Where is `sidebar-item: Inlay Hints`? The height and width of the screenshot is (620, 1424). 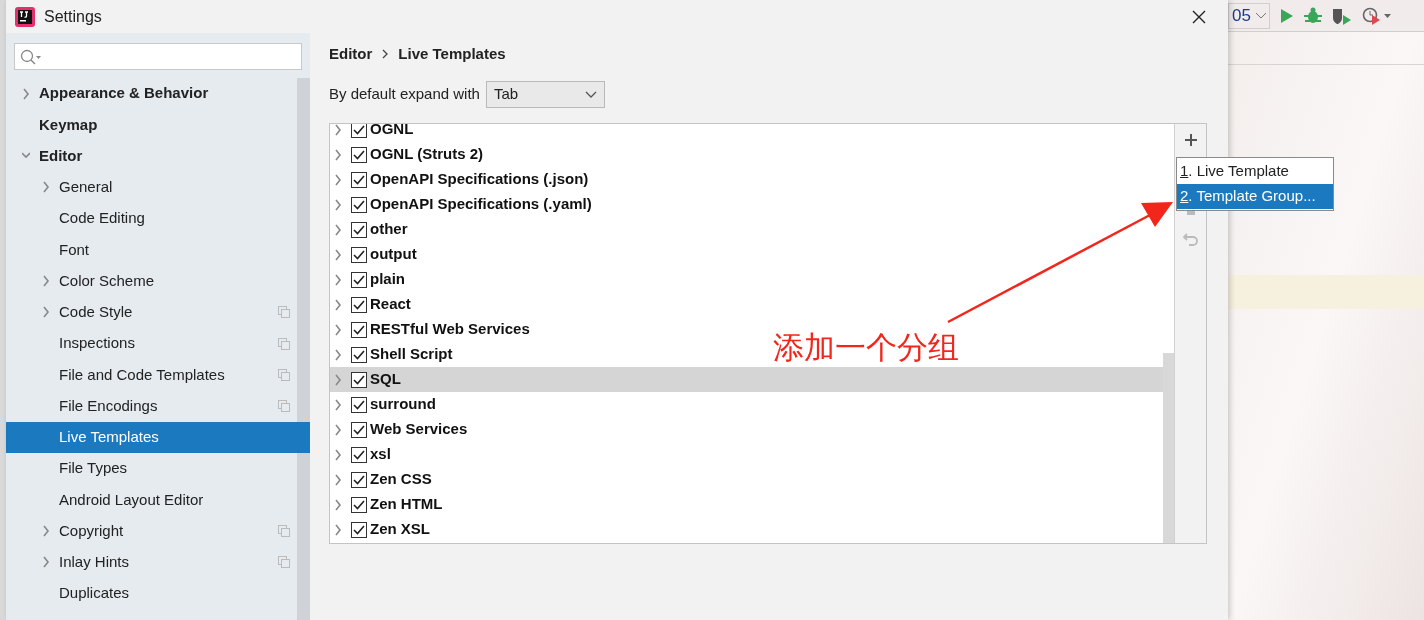
sidebar-item: Inlay Hints is located at coordinates (158, 562).